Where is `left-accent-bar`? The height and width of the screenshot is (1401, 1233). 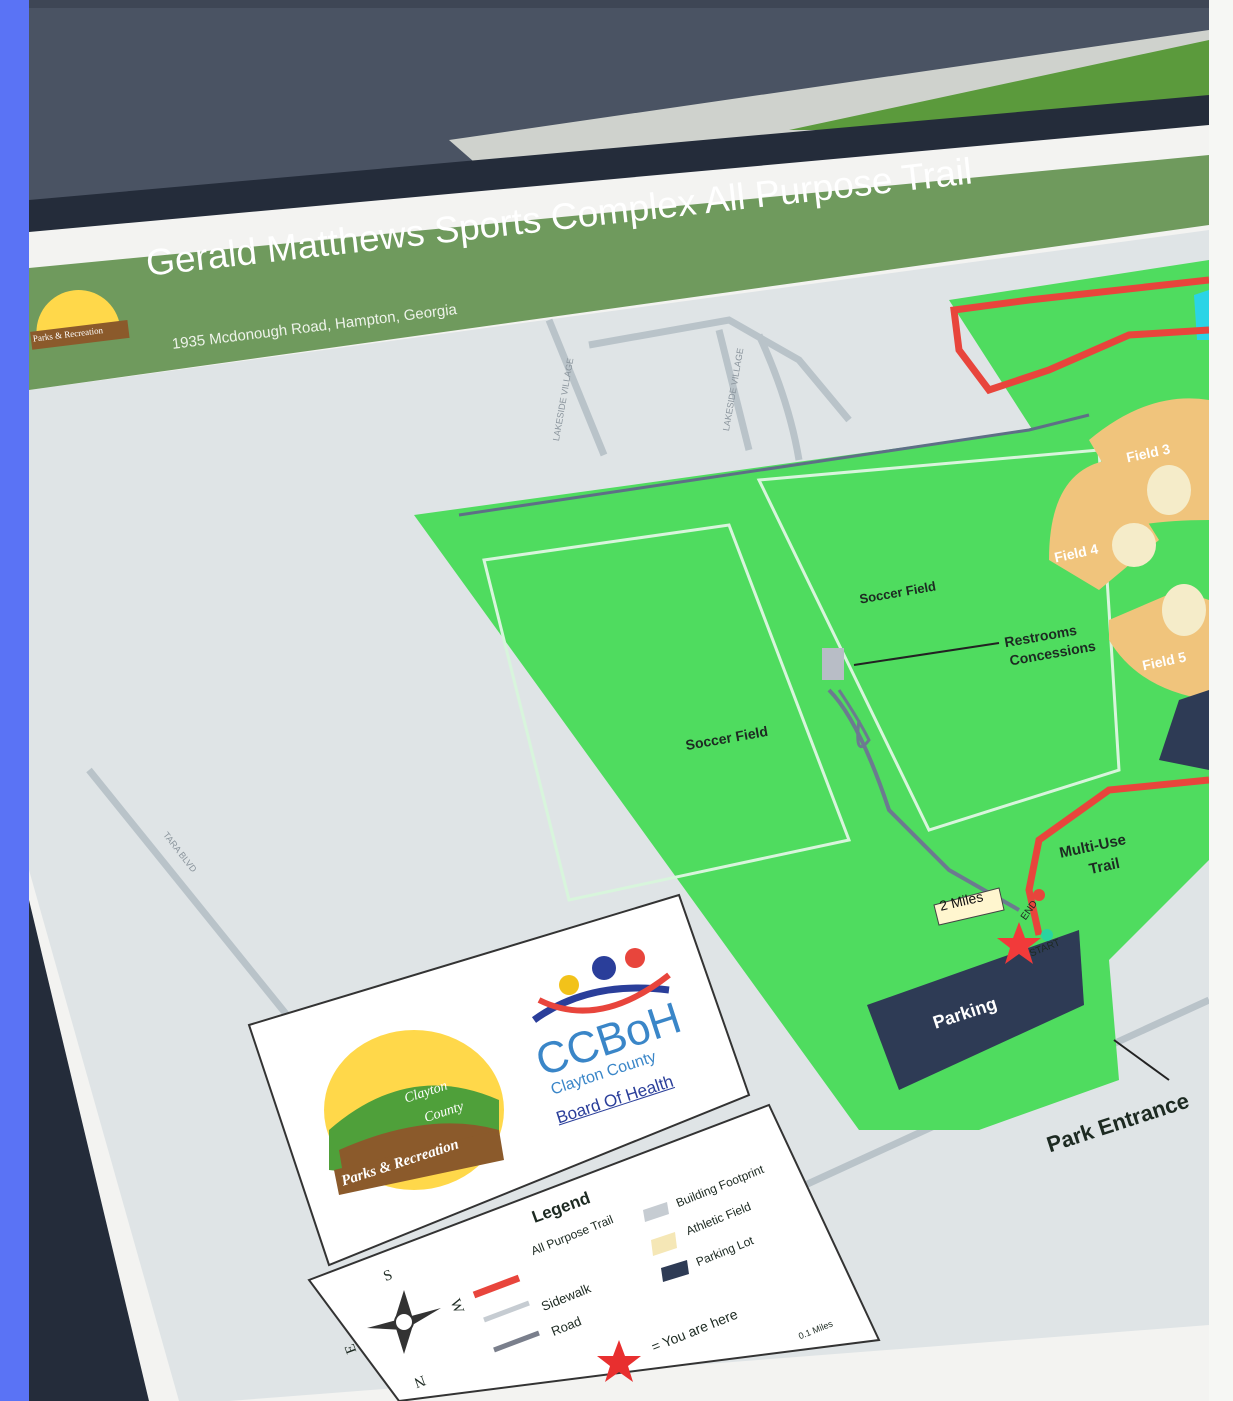
left-accent-bar is located at coordinates (14, 700).